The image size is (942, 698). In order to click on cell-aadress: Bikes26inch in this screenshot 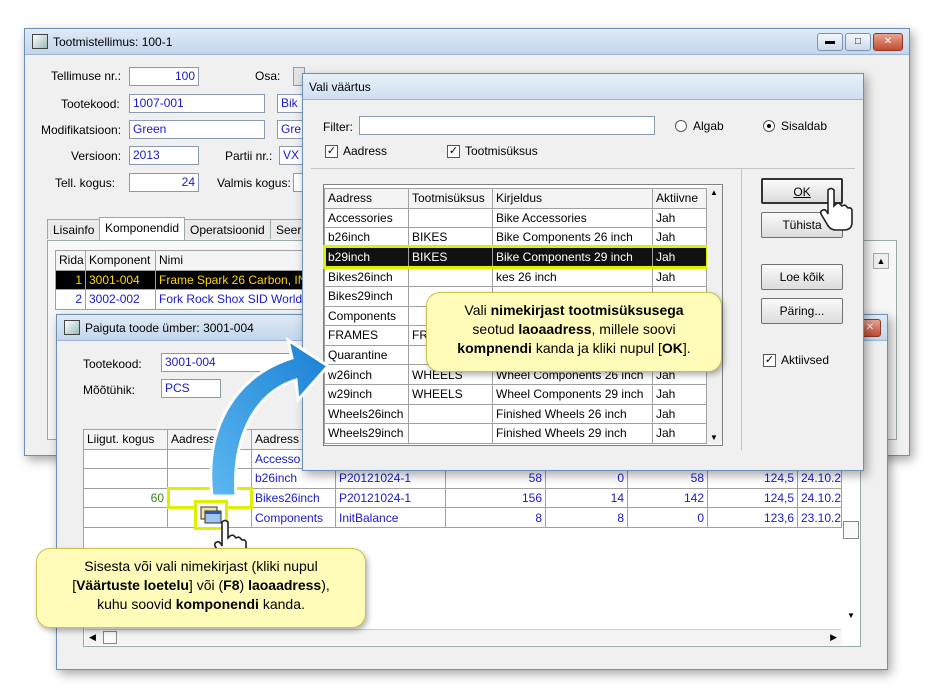, I will do `click(366, 276)`.